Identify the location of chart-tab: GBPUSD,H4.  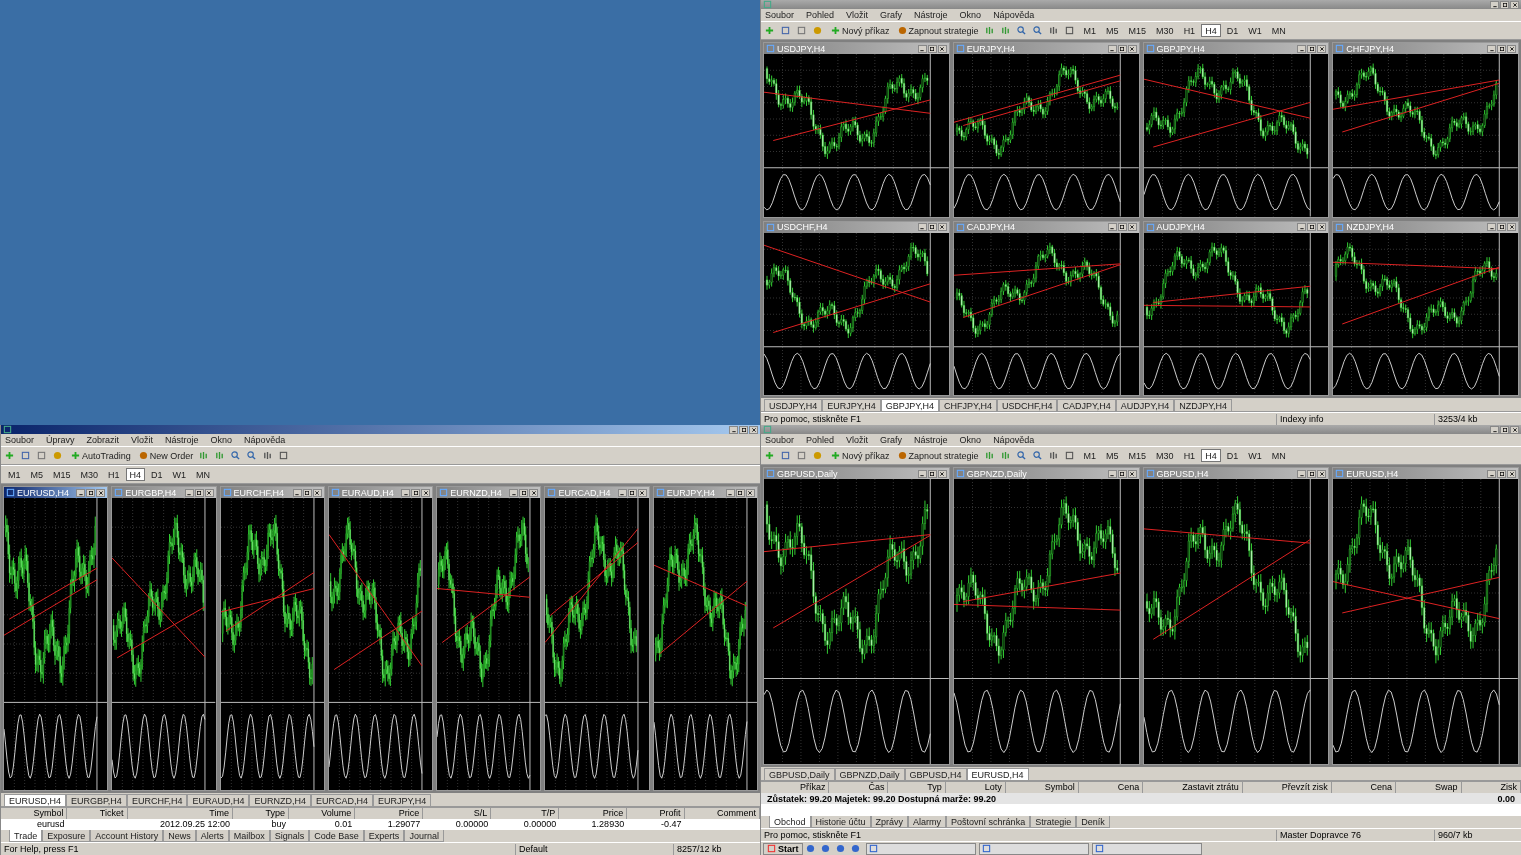
(935, 774).